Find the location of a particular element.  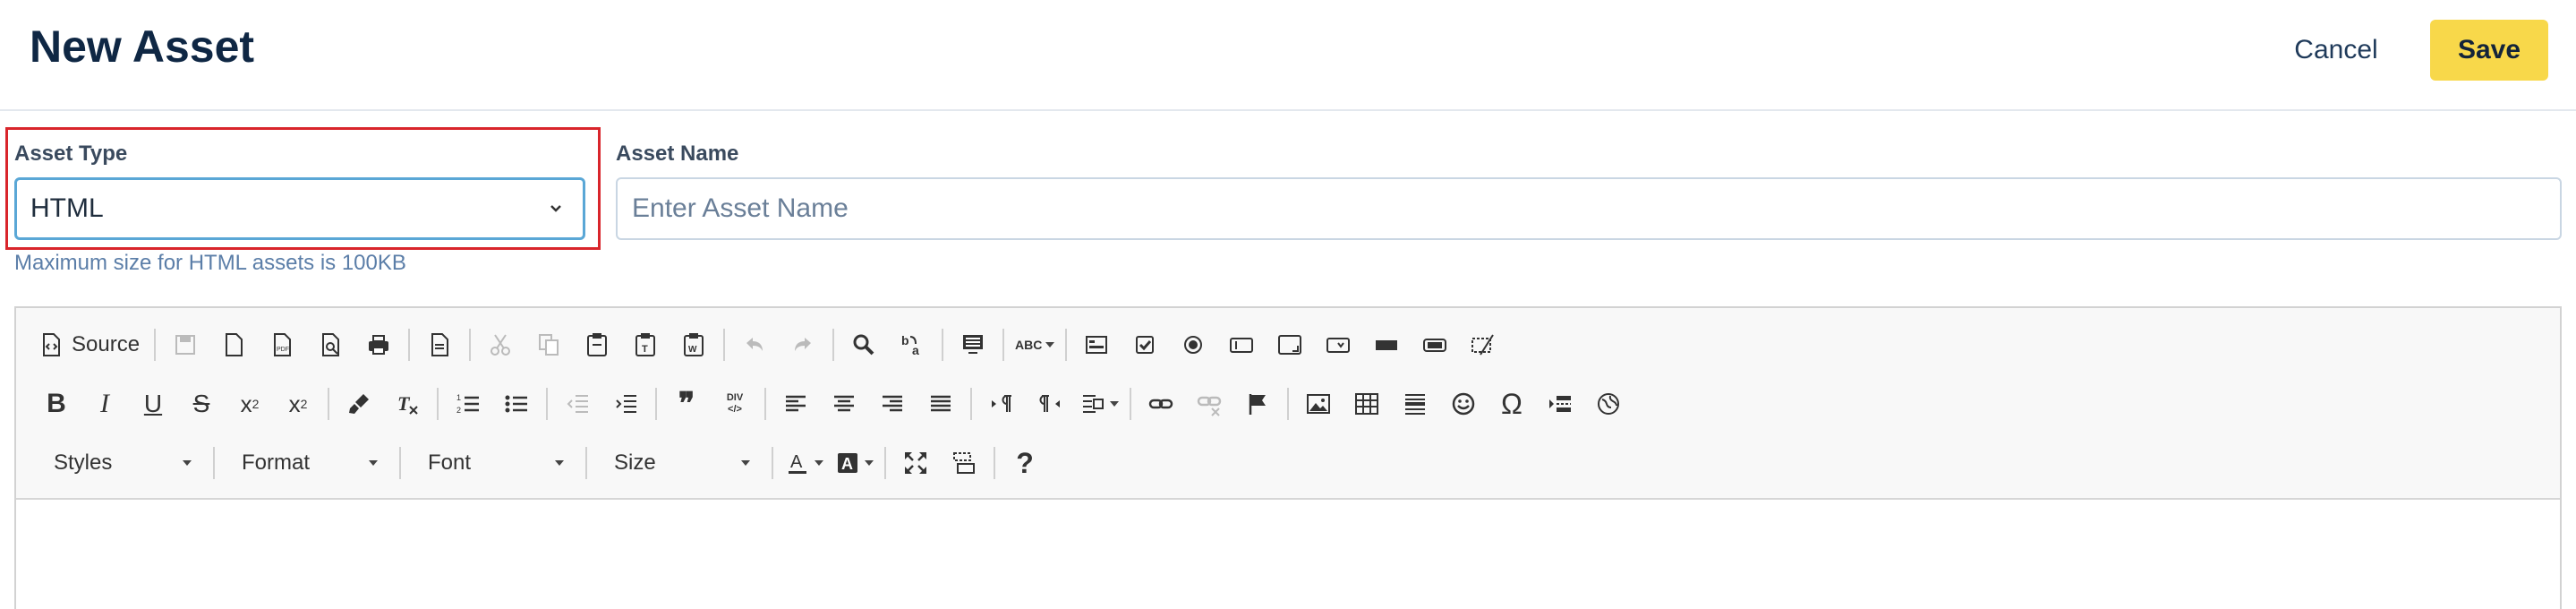

asset-type-select: HTML is located at coordinates (299, 208).